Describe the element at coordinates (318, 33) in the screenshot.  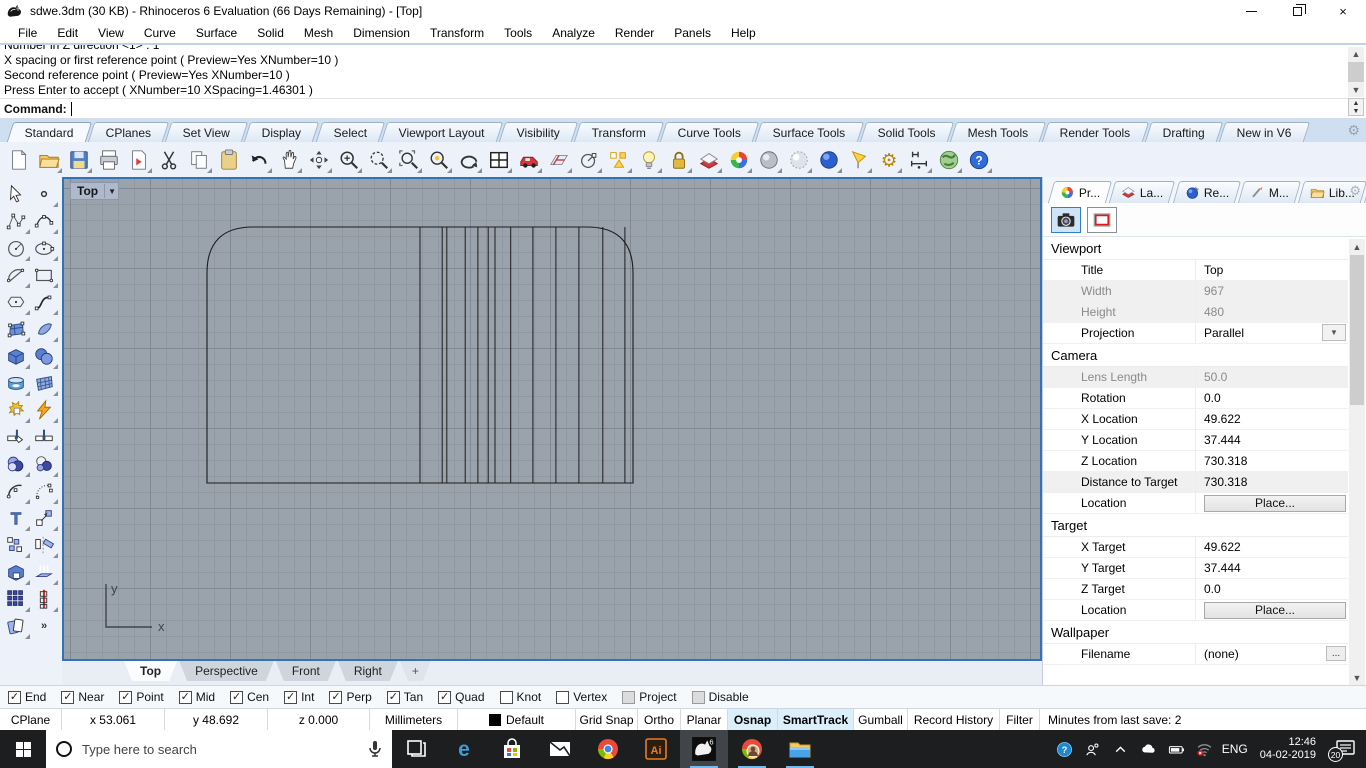
I see `menu-item-mesh: Mesh` at that location.